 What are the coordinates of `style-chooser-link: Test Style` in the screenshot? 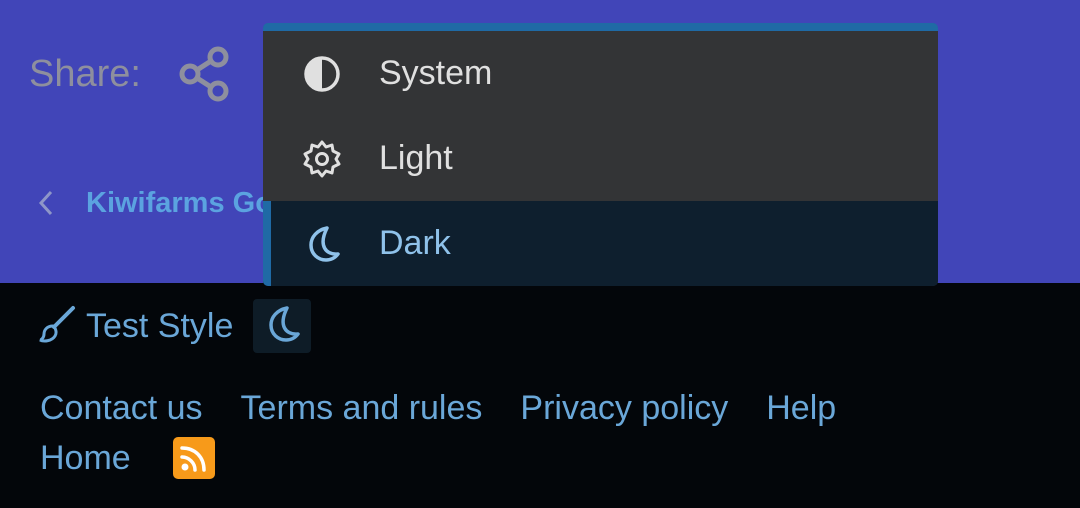 It's located at (159, 326).